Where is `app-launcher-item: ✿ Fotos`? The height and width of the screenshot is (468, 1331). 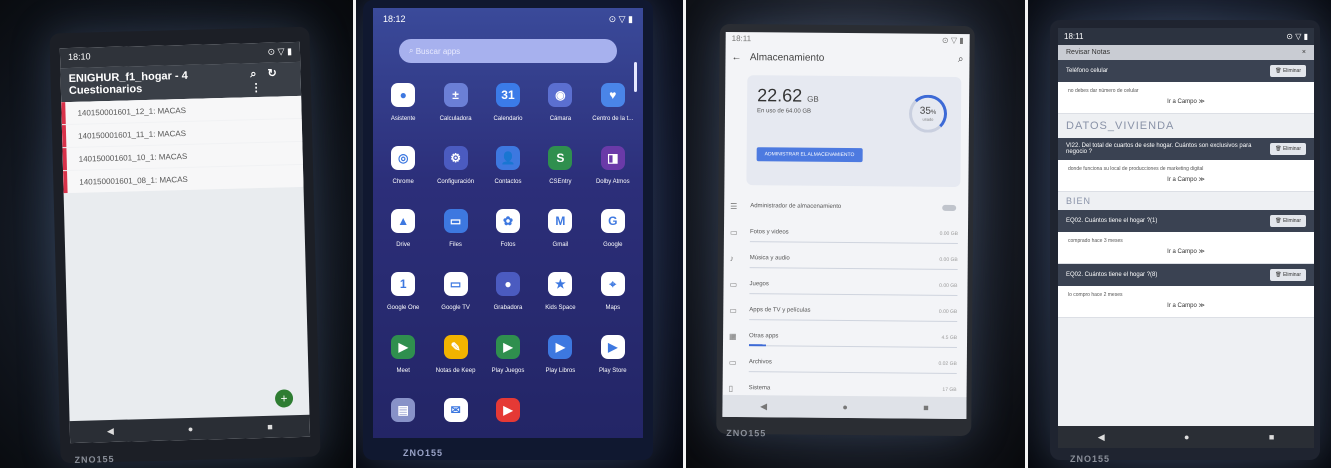 app-launcher-item: ✿ Fotos is located at coordinates (508, 228).